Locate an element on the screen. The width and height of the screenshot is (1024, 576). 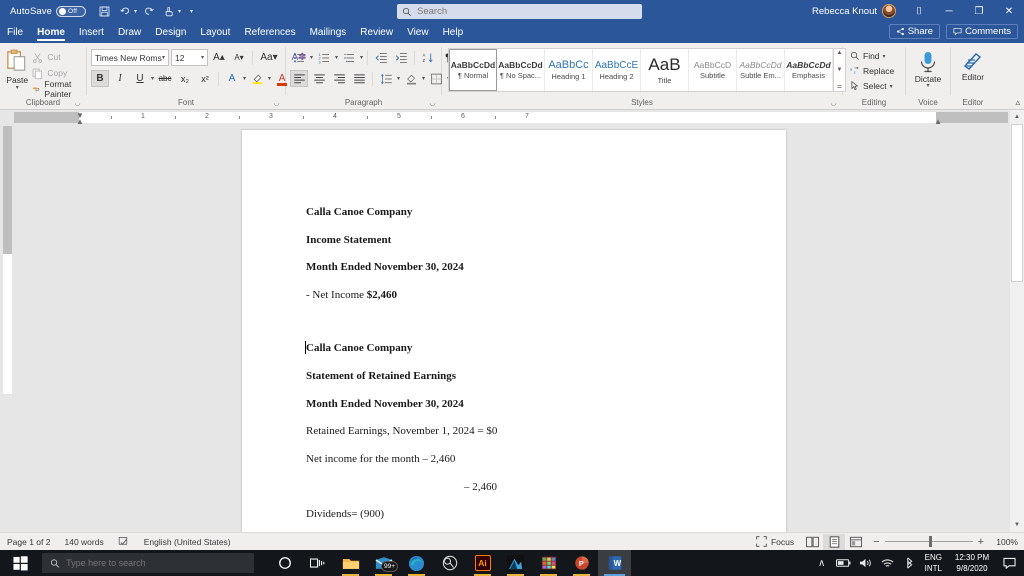
font-dialog-launcher-icon: ◡ is located at coordinates (276, 103).